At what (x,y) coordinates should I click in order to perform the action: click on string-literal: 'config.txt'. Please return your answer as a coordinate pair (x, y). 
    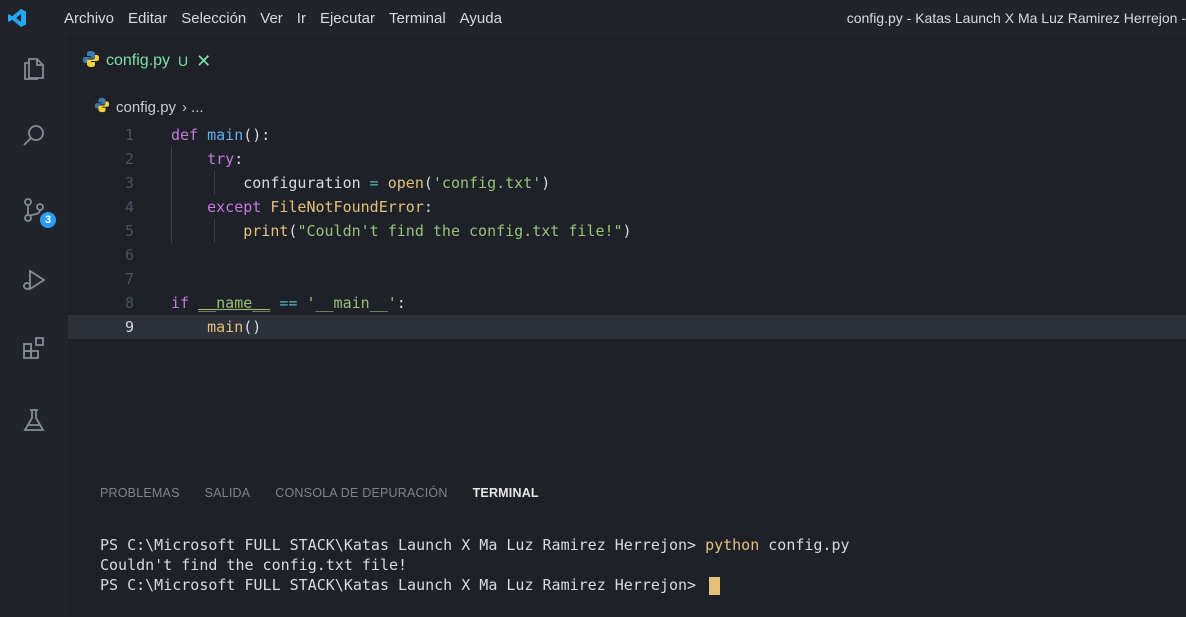
    Looking at the image, I should click on (487, 183).